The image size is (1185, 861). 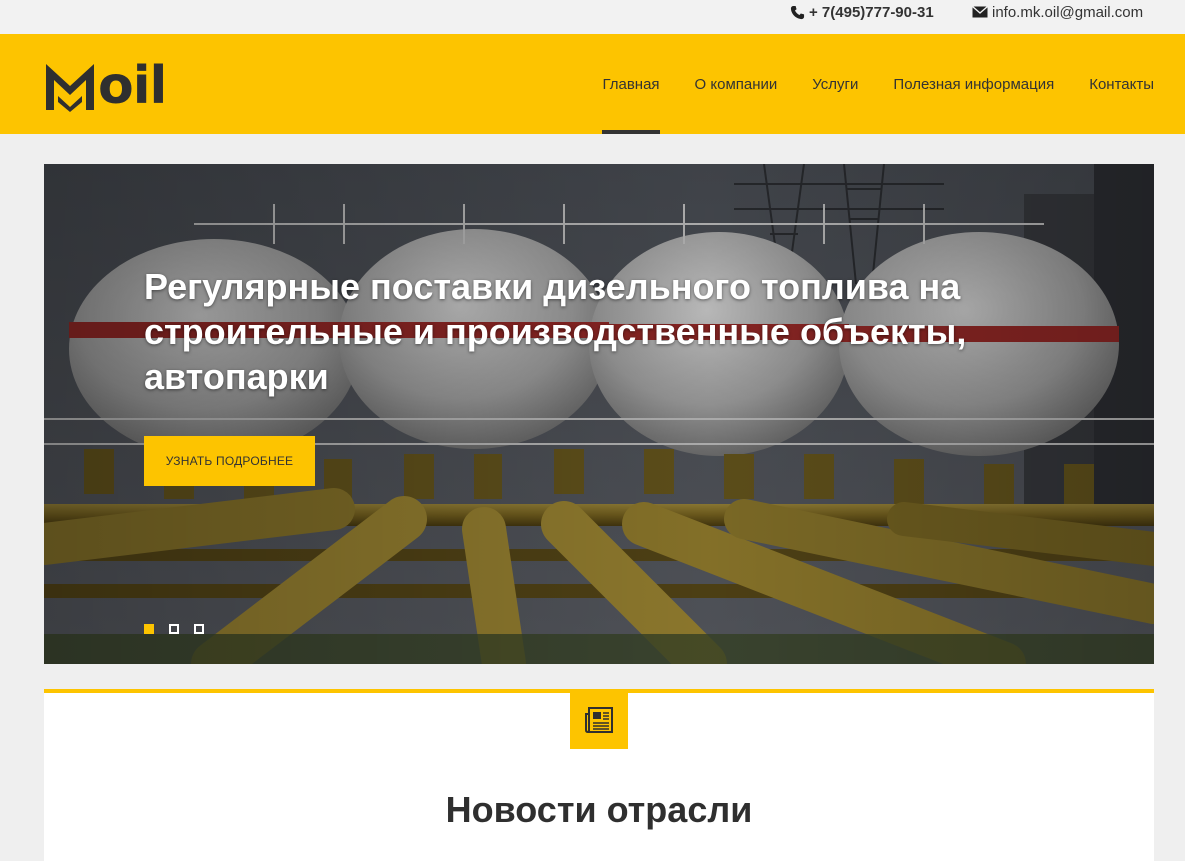 I want to click on nav-item-about: О компании, so click(x=736, y=84).